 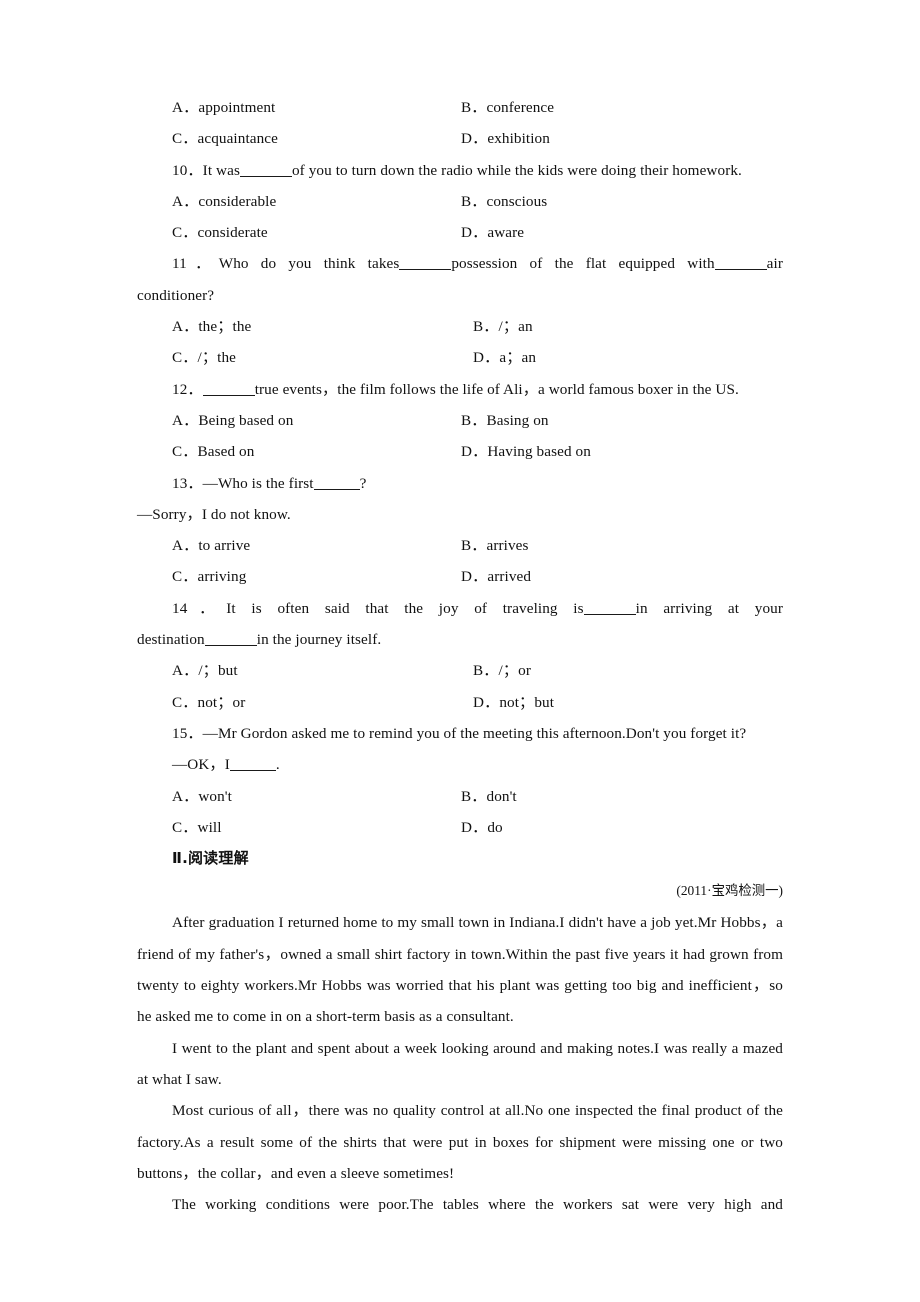 I want to click on option-b: B．/；or, so click(x=498, y=670).